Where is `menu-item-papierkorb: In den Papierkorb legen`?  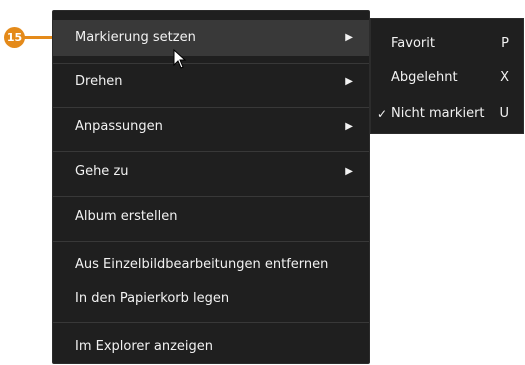
menu-item-papierkorb: In den Papierkorb legen is located at coordinates (211, 299).